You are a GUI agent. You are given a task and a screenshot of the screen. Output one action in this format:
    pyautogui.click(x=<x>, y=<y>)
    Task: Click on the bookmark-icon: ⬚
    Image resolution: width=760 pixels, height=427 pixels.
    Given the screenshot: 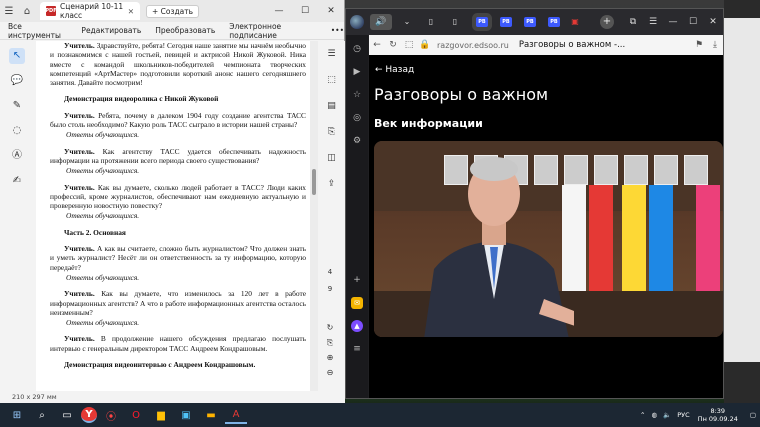 What is the action you would take?
    pyautogui.click(x=332, y=82)
    